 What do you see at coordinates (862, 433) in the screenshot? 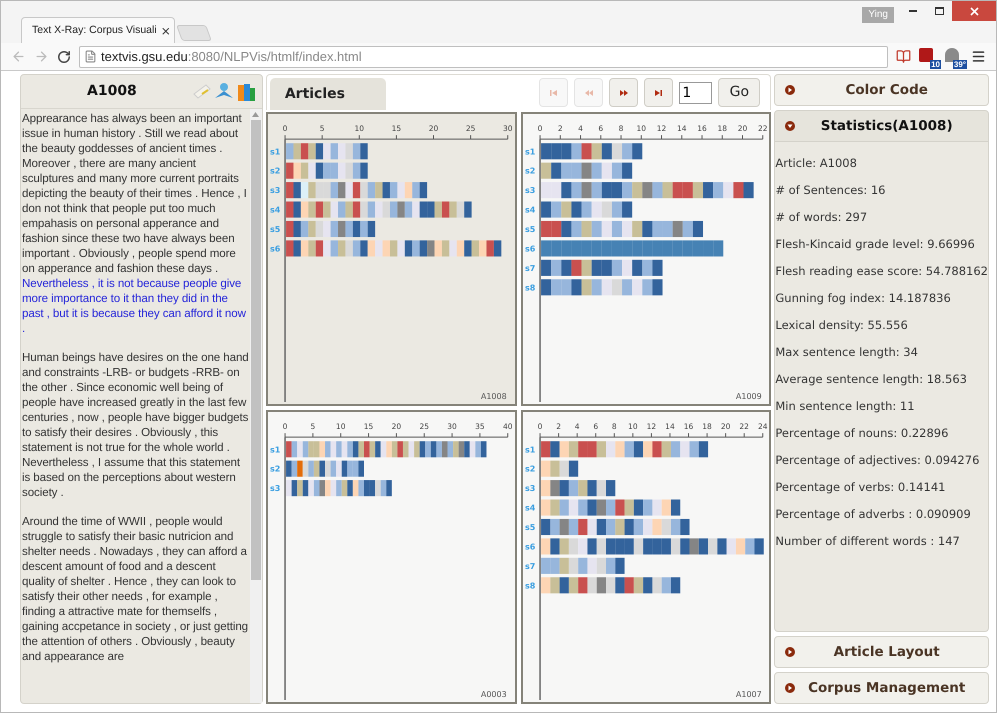
I see `statistic-line: Percentage of nouns: 0.22896` at bounding box center [862, 433].